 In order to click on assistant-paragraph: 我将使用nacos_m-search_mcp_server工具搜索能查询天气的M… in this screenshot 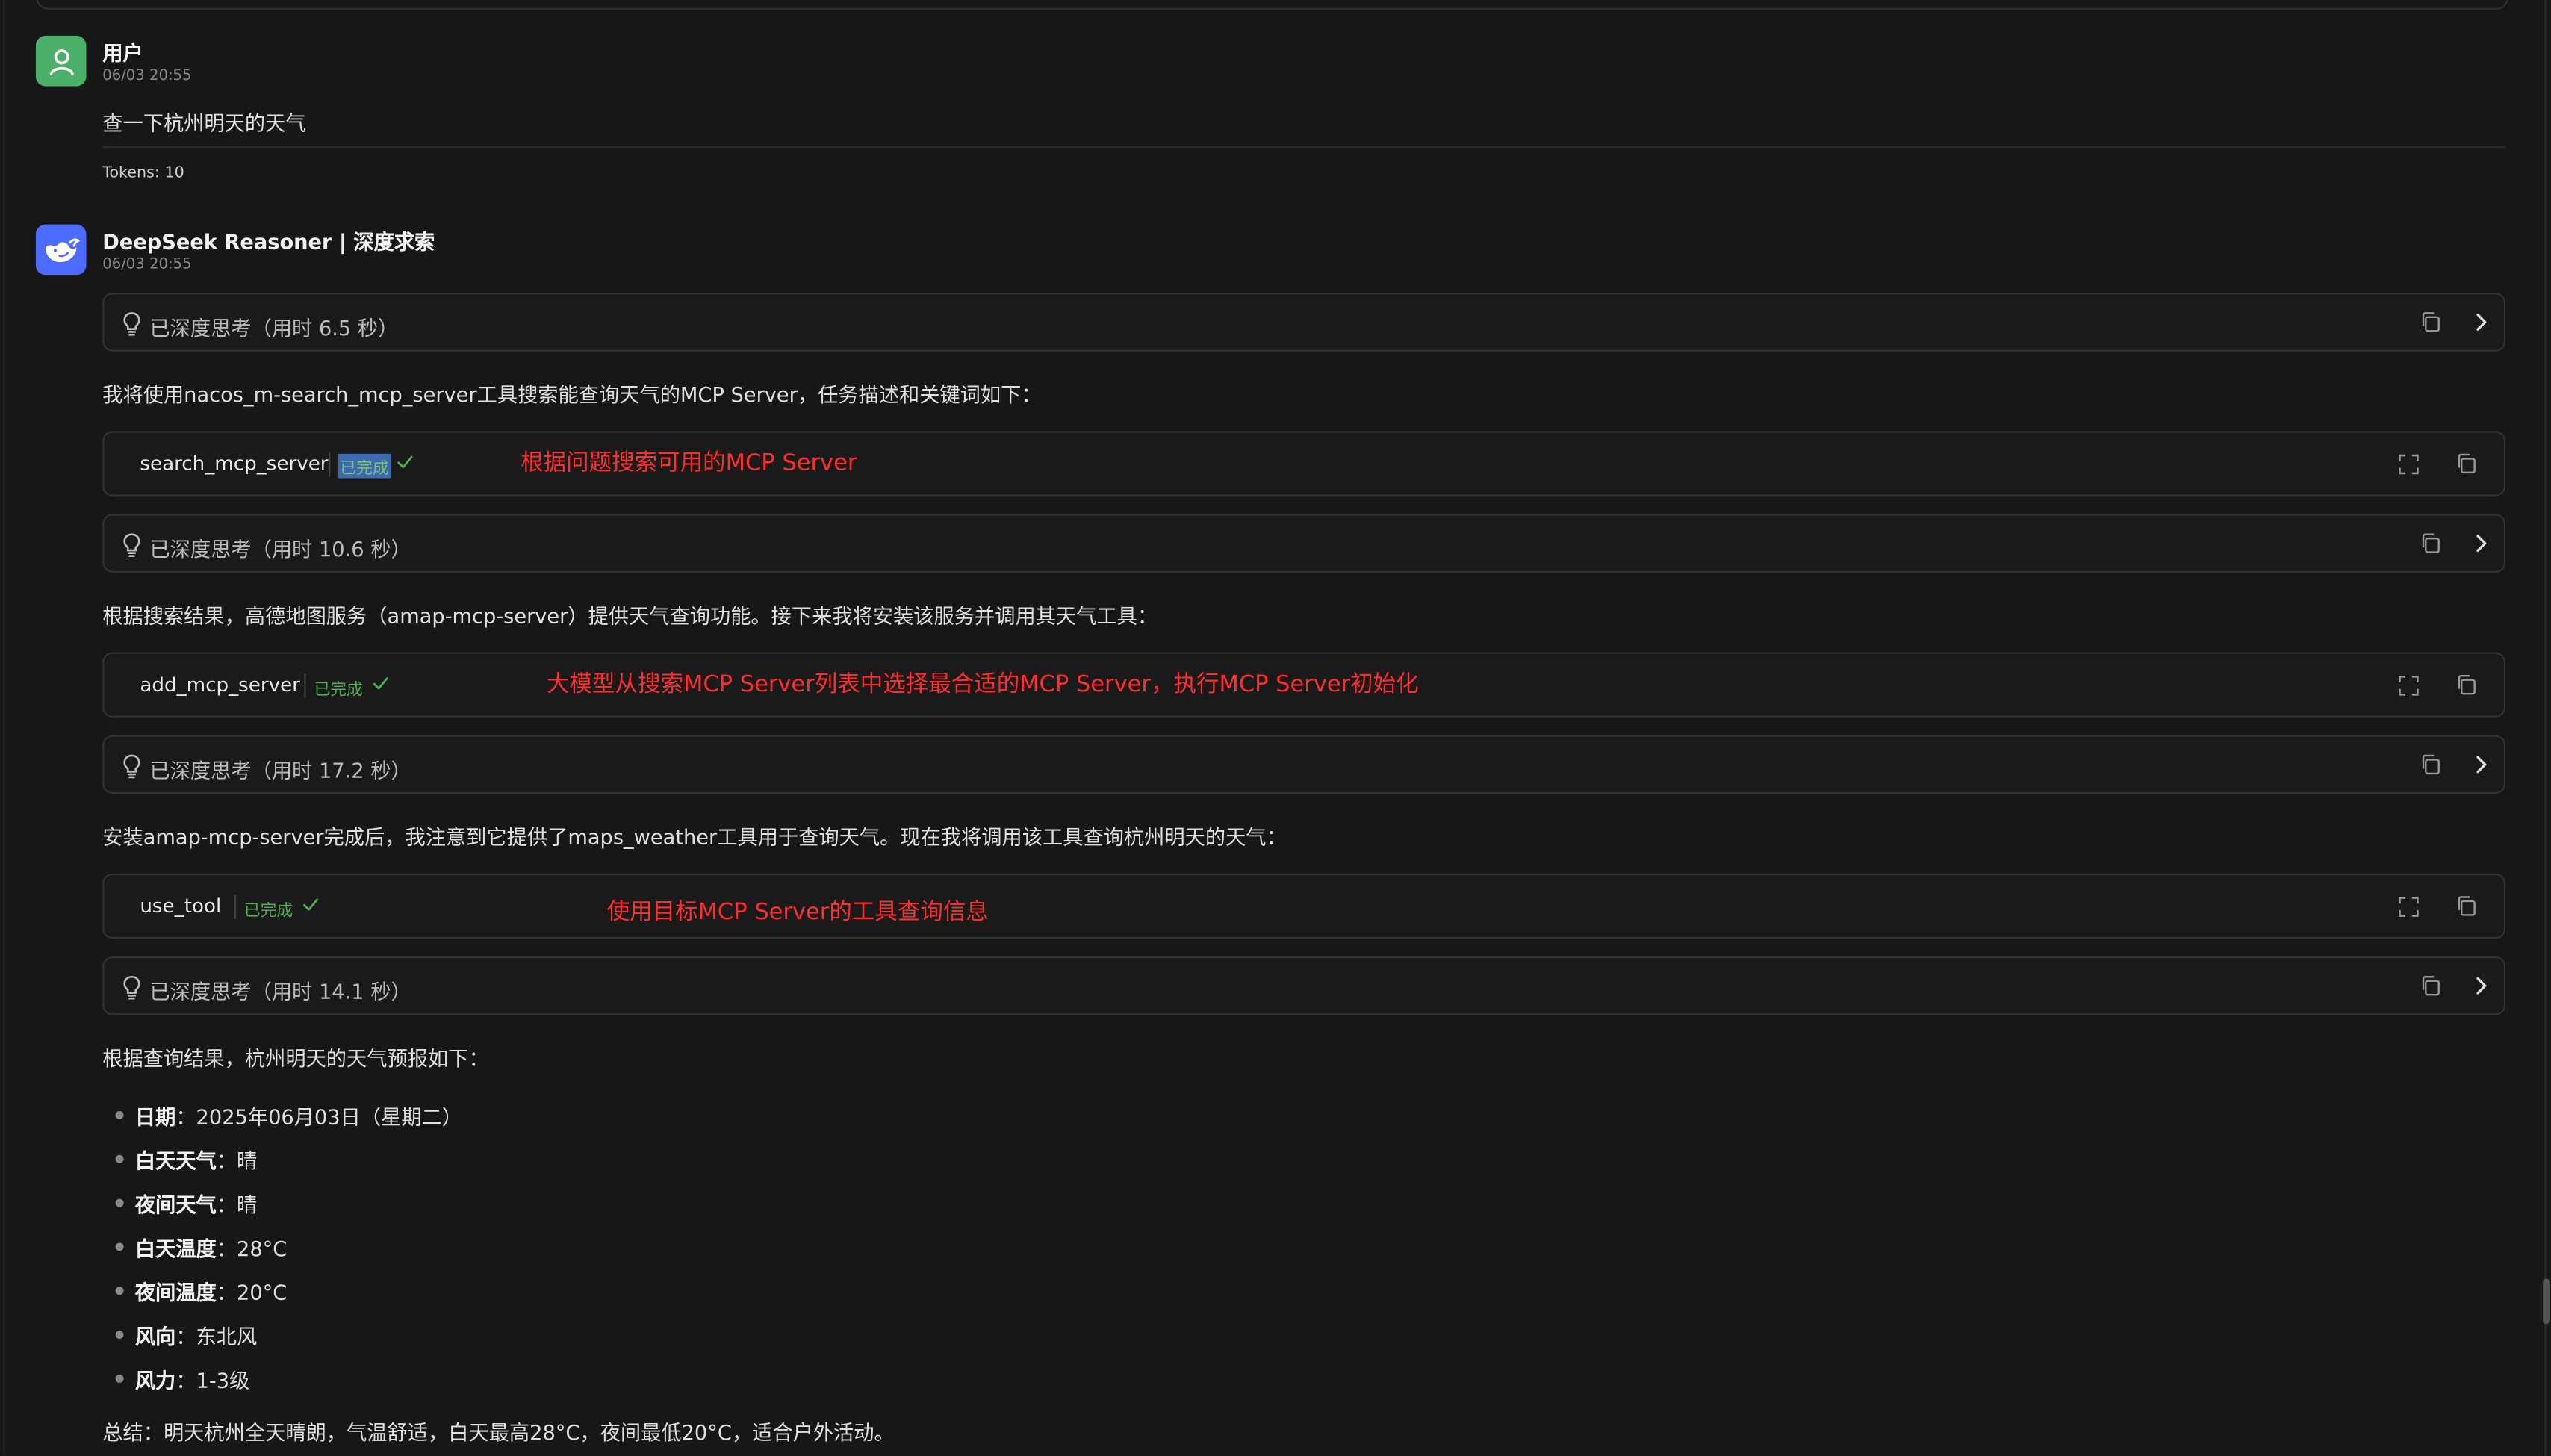, I will do `click(572, 394)`.